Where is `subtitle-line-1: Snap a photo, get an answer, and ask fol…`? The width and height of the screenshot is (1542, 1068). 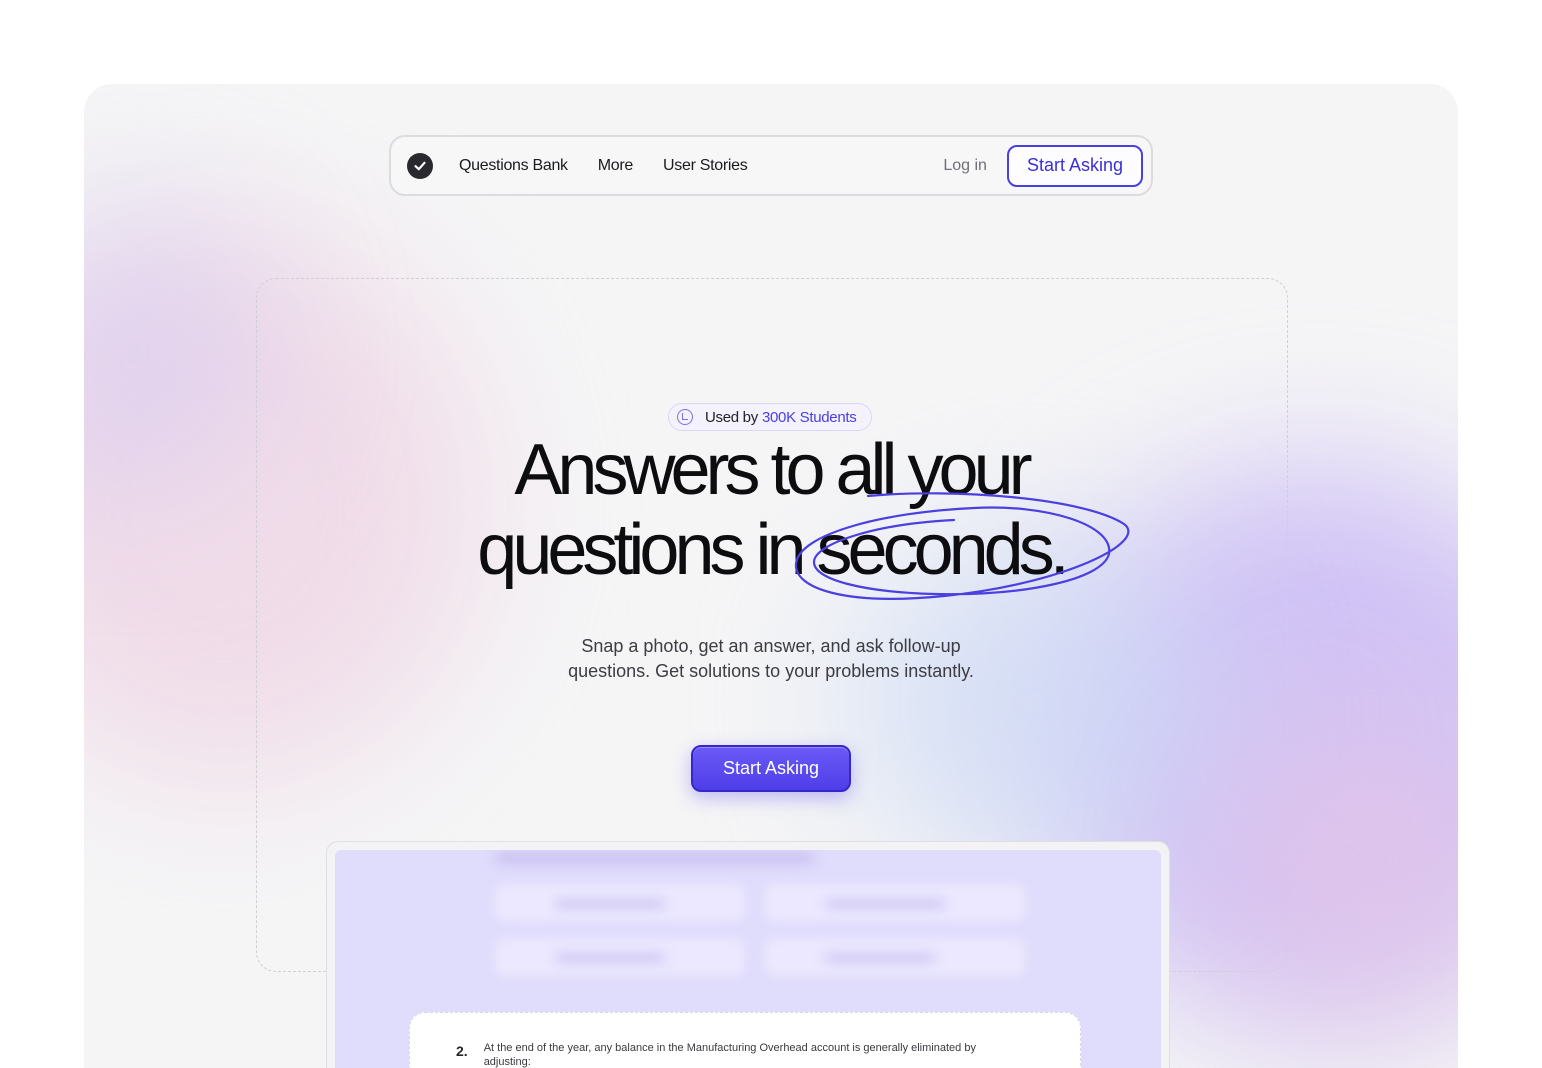 subtitle-line-1: Snap a photo, get an answer, and ask fol… is located at coordinates (771, 646).